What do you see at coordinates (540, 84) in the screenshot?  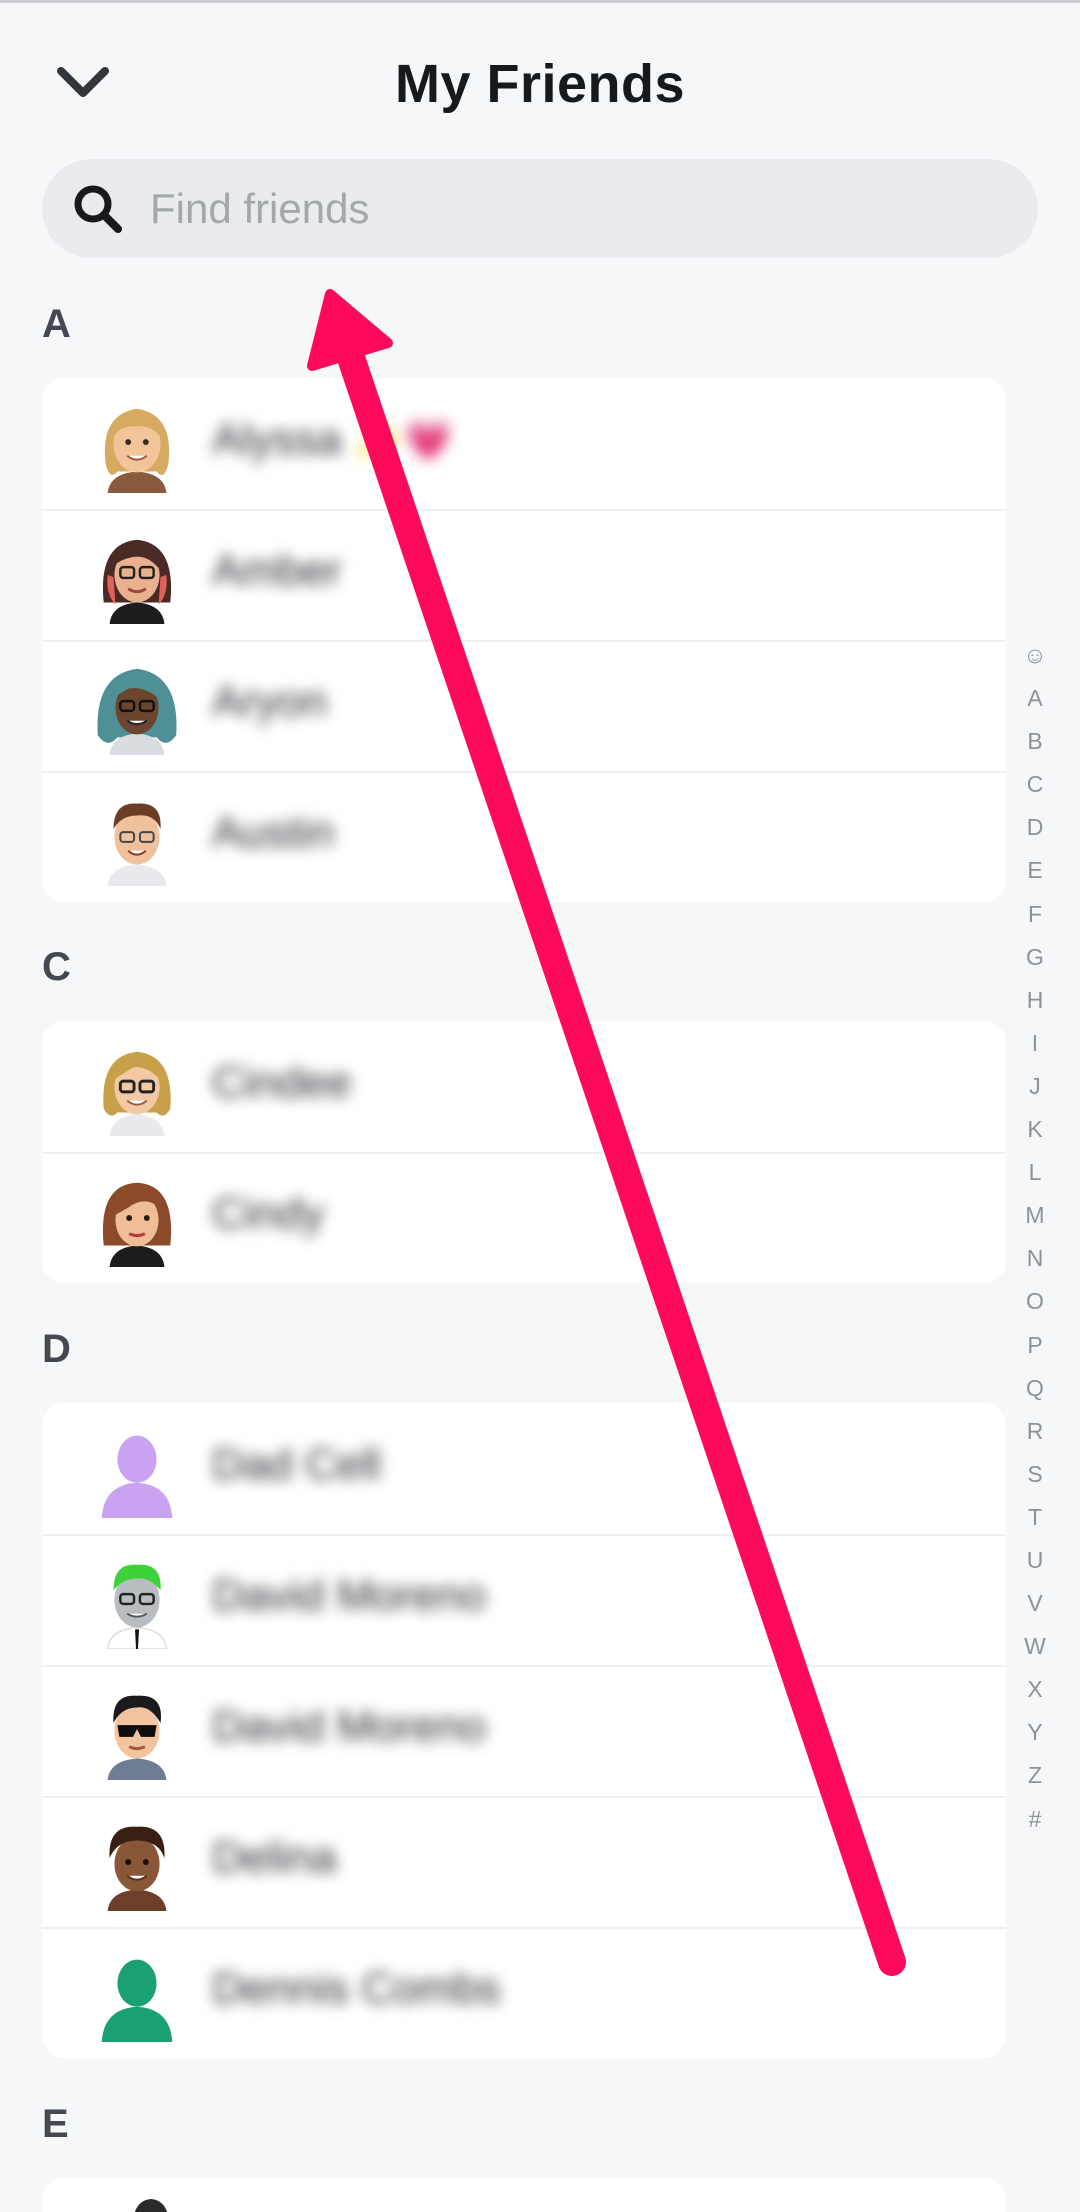 I see `page-title: My Friends` at bounding box center [540, 84].